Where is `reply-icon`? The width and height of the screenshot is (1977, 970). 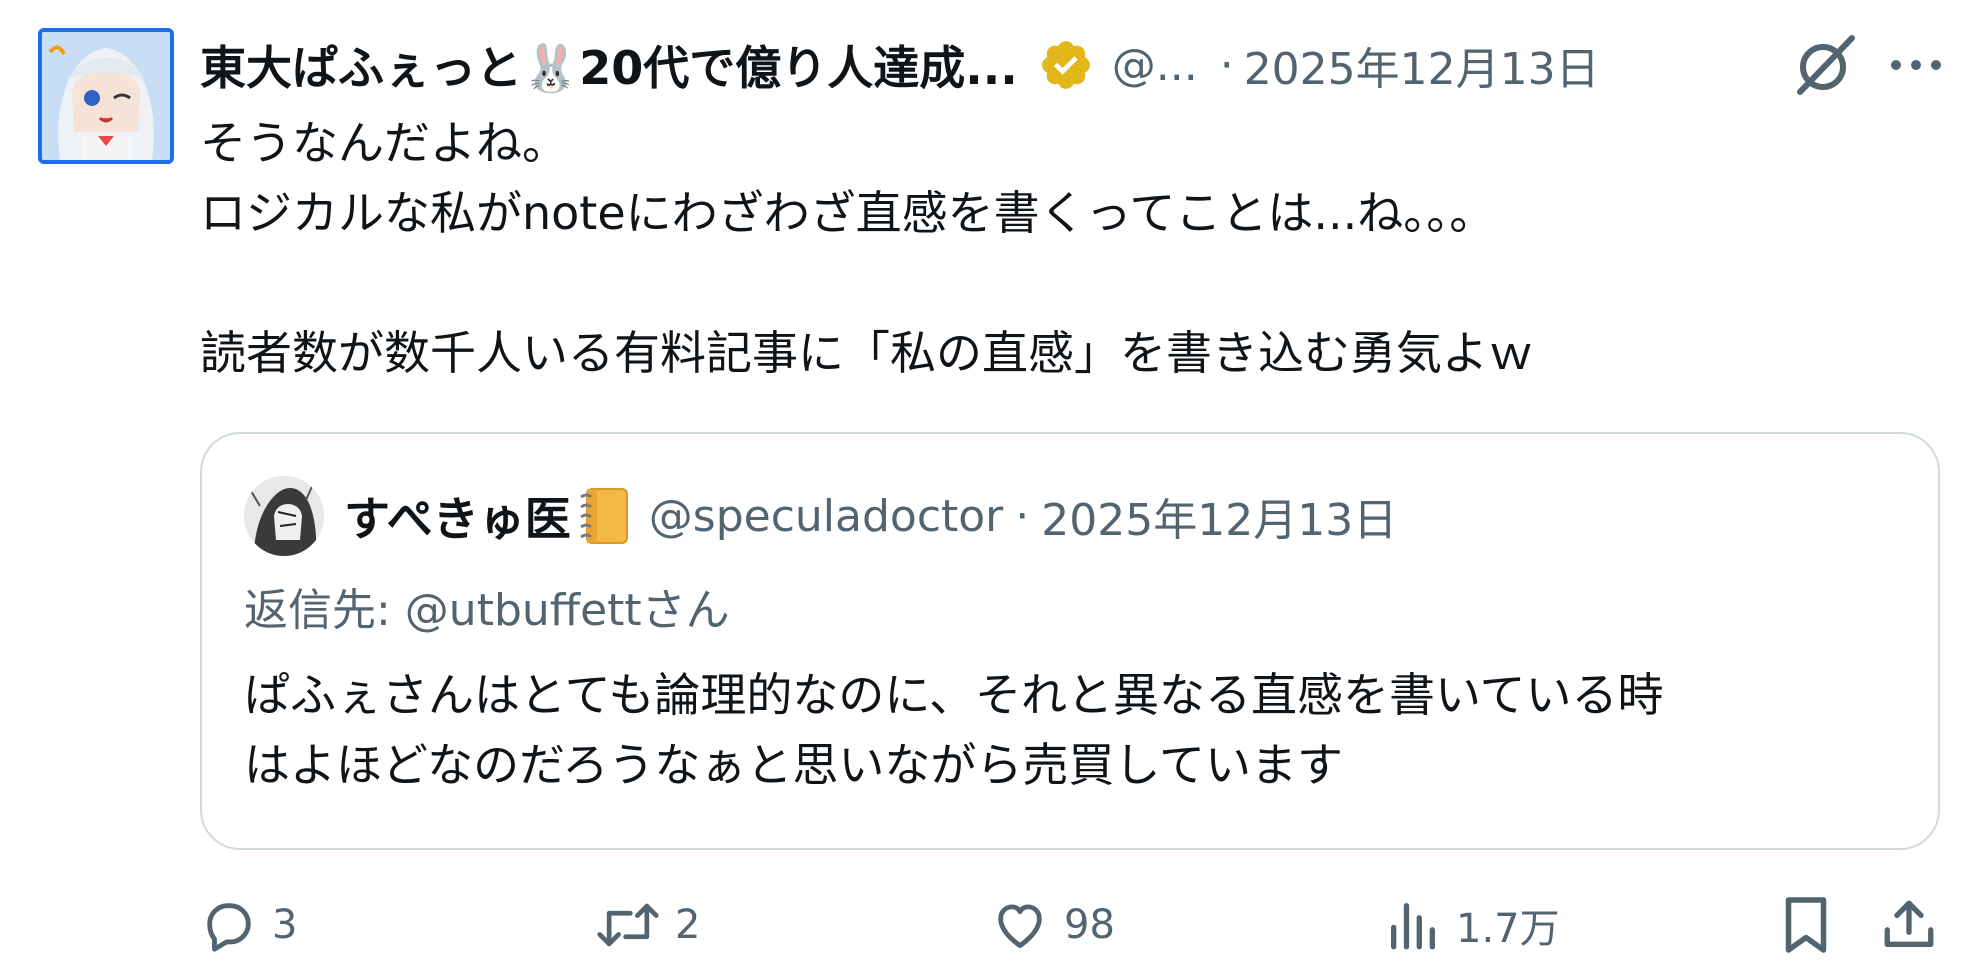 reply-icon is located at coordinates (229, 927).